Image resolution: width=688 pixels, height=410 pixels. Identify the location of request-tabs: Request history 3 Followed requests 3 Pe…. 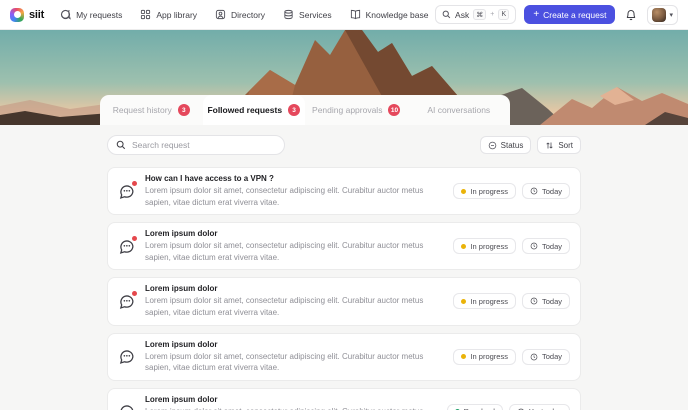
(305, 110).